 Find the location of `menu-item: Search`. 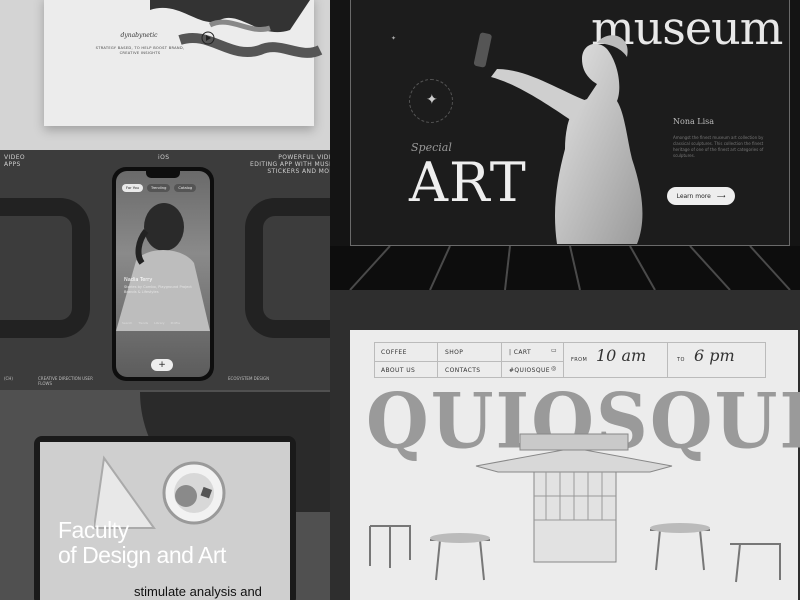

menu-item: Search is located at coordinates (127, 323).